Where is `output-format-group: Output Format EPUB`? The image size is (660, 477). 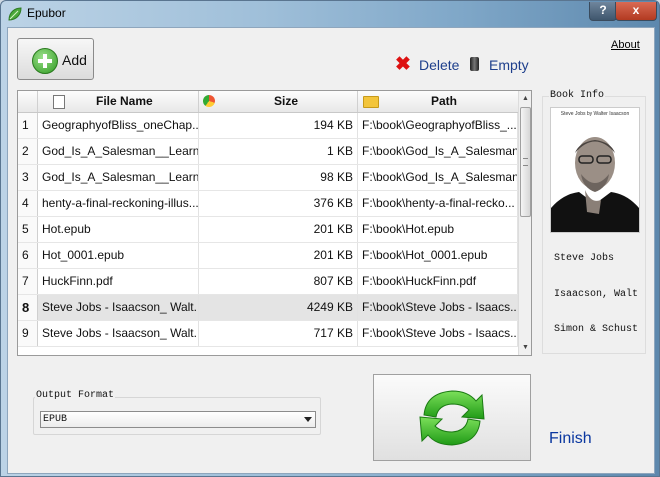 output-format-group: Output Format EPUB is located at coordinates (178, 412).